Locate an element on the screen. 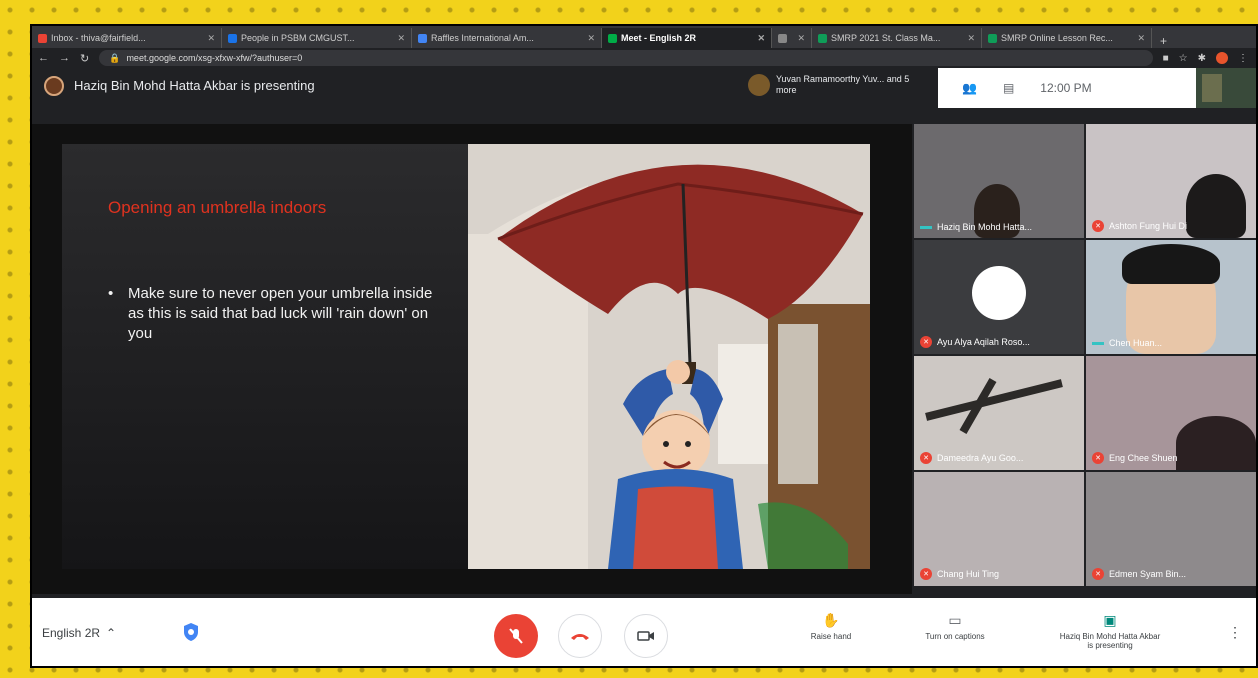  more-options-icon: ⋮ is located at coordinates (1235, 632).